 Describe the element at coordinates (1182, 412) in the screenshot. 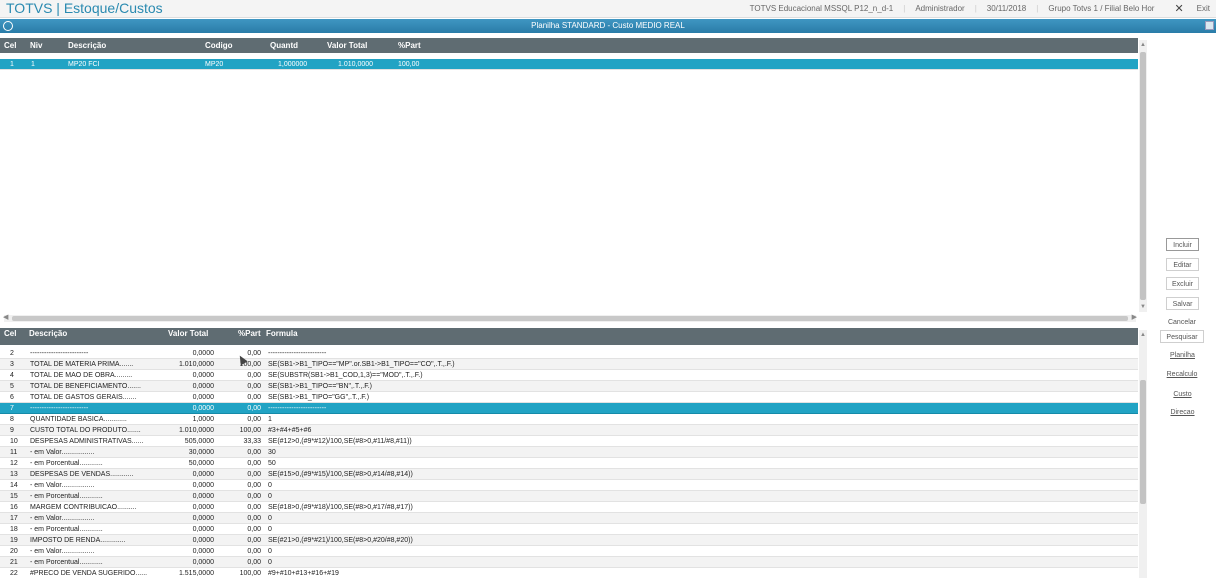

I see `direcao-button: Direcao` at that location.